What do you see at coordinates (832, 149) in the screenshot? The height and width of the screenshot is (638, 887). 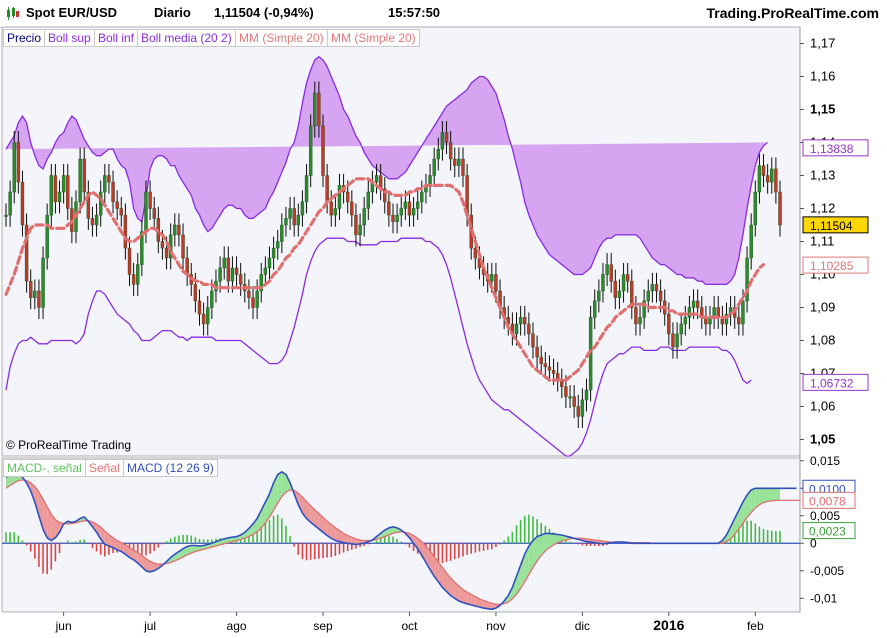 I see `price-tag-text: 1,13838` at bounding box center [832, 149].